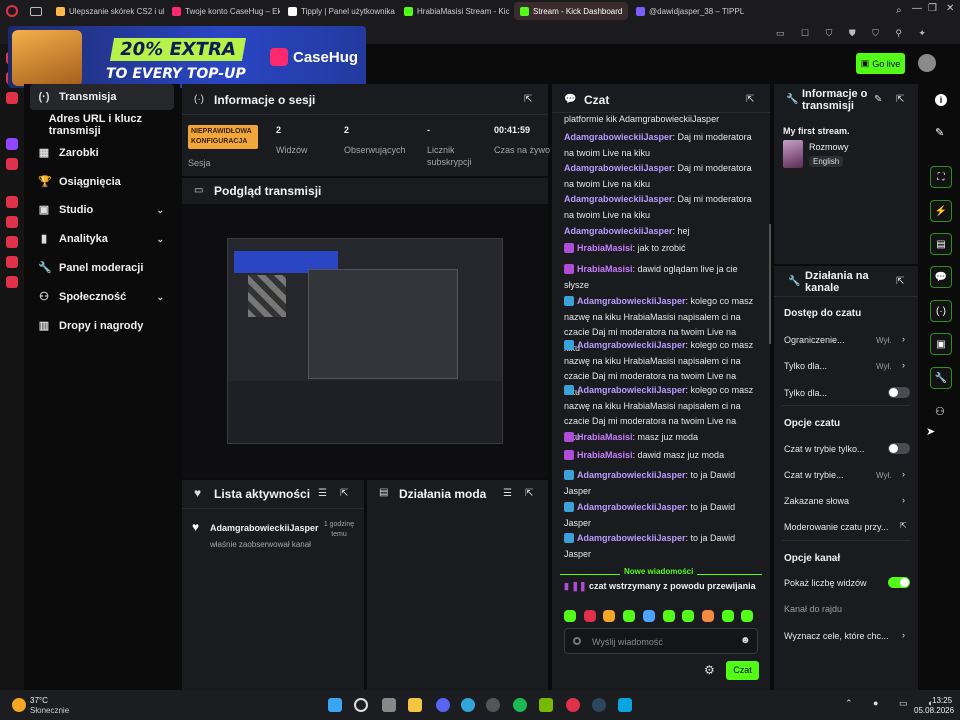 The height and width of the screenshot is (720, 960). Describe the element at coordinates (941, 311) in the screenshot. I see `broadcast-icon: (·)` at that location.